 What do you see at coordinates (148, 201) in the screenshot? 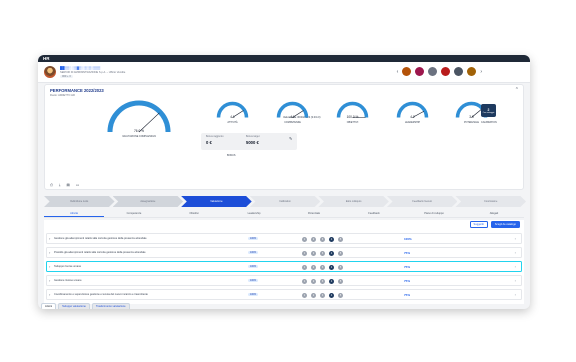
I see `step-item: Assegnazione` at bounding box center [148, 201].